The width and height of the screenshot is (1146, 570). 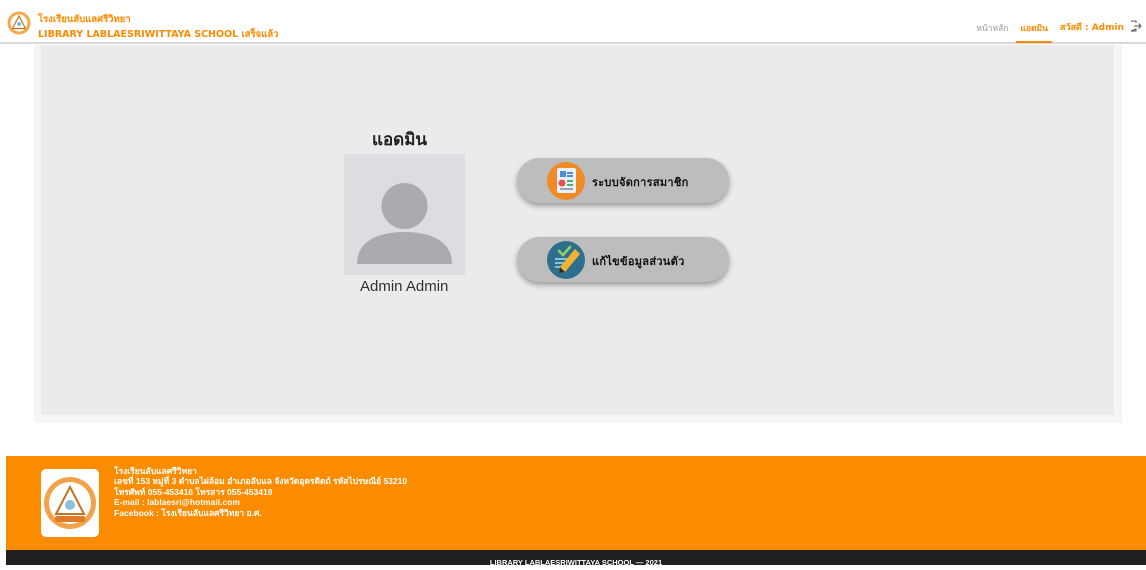 What do you see at coordinates (1092, 27) in the screenshot?
I see `user-greeting: สวัสดี : Admin` at bounding box center [1092, 27].